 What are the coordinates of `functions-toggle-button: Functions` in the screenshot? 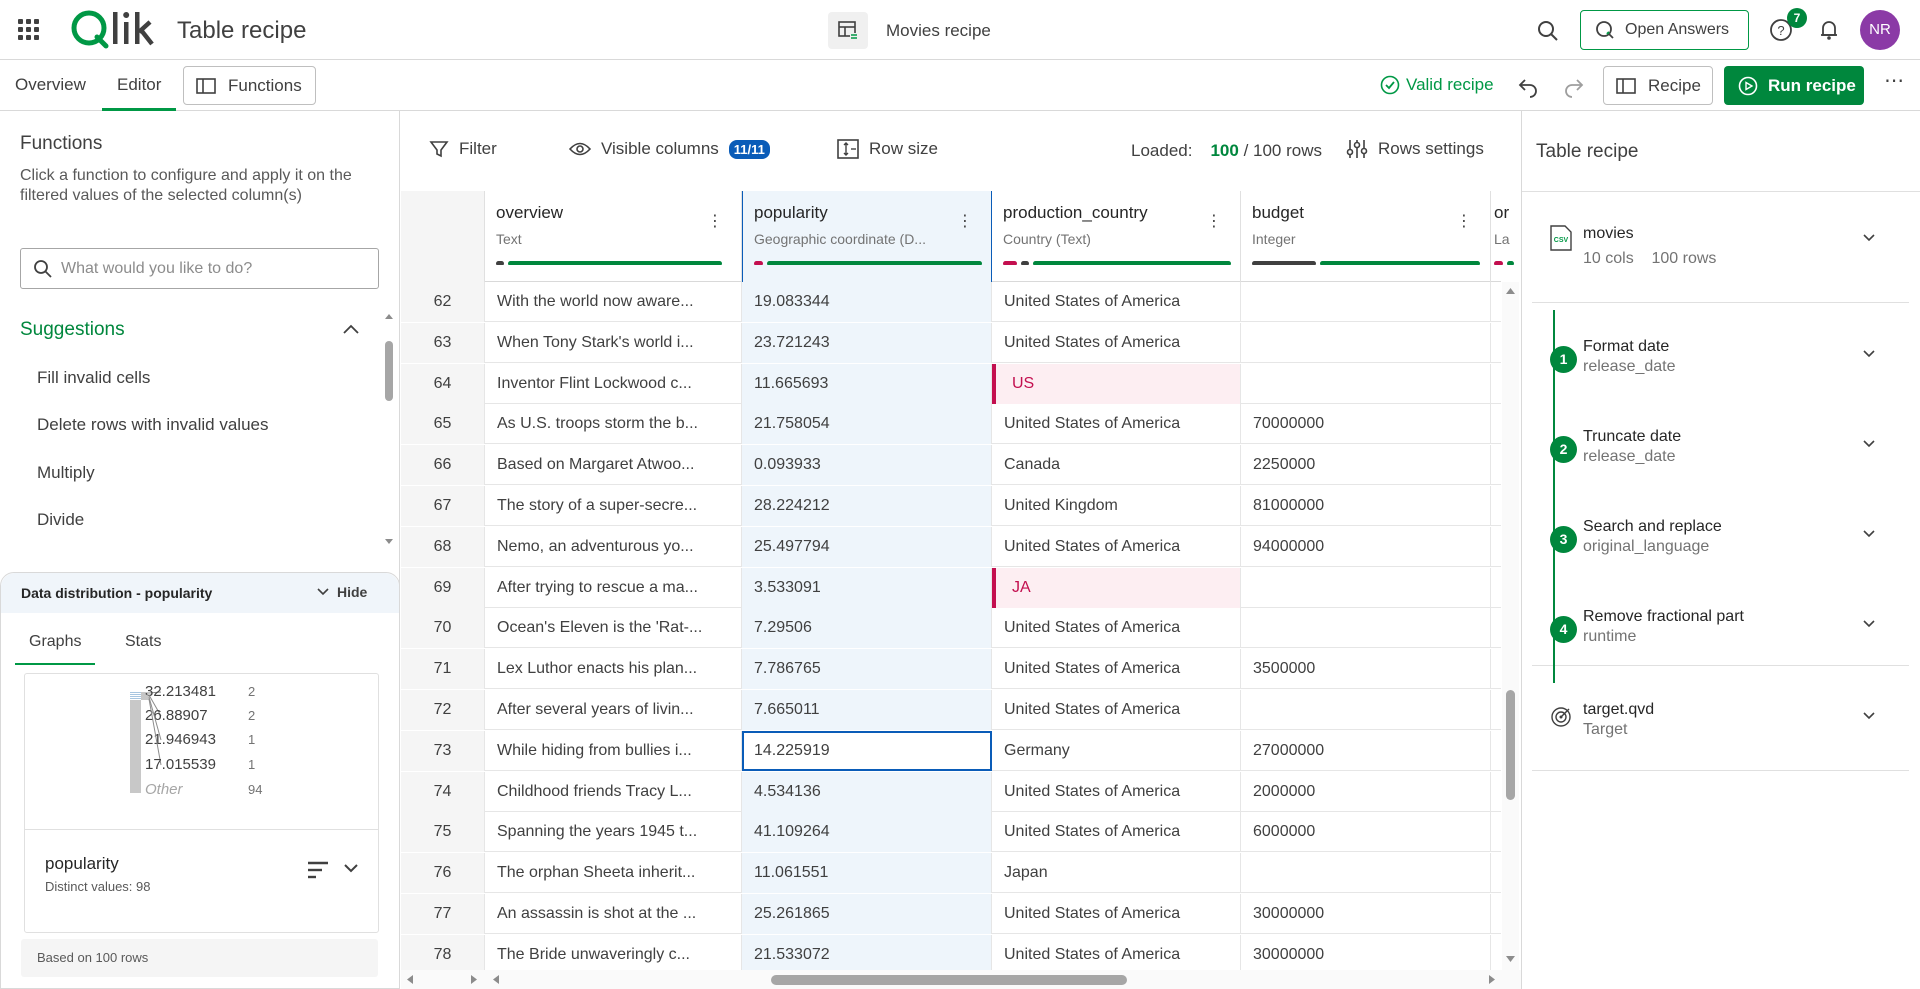 It's located at (249, 85).